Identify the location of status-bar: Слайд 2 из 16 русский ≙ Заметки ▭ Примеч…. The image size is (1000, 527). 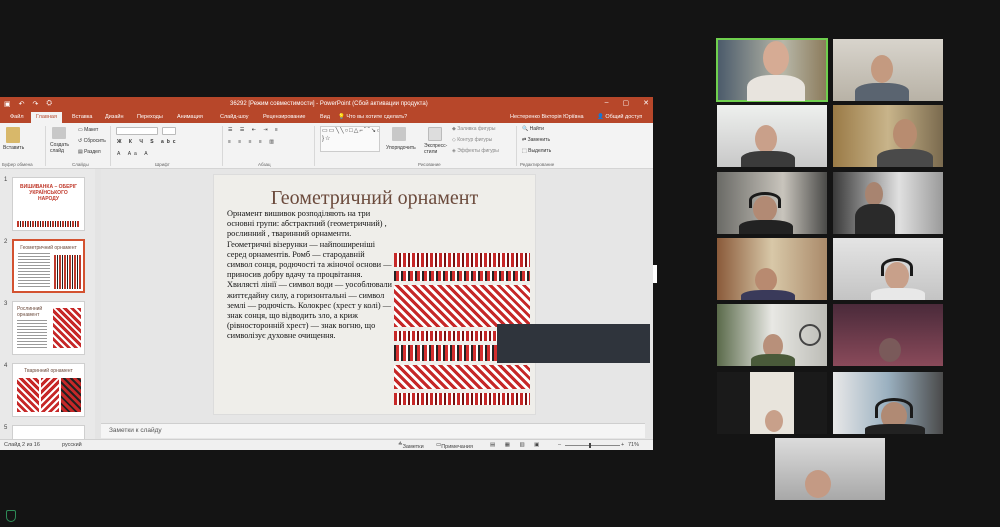
(326, 444).